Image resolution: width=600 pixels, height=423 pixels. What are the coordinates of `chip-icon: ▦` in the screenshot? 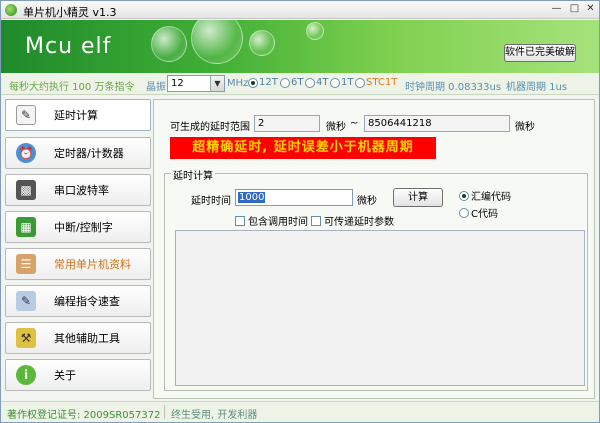 It's located at (26, 227).